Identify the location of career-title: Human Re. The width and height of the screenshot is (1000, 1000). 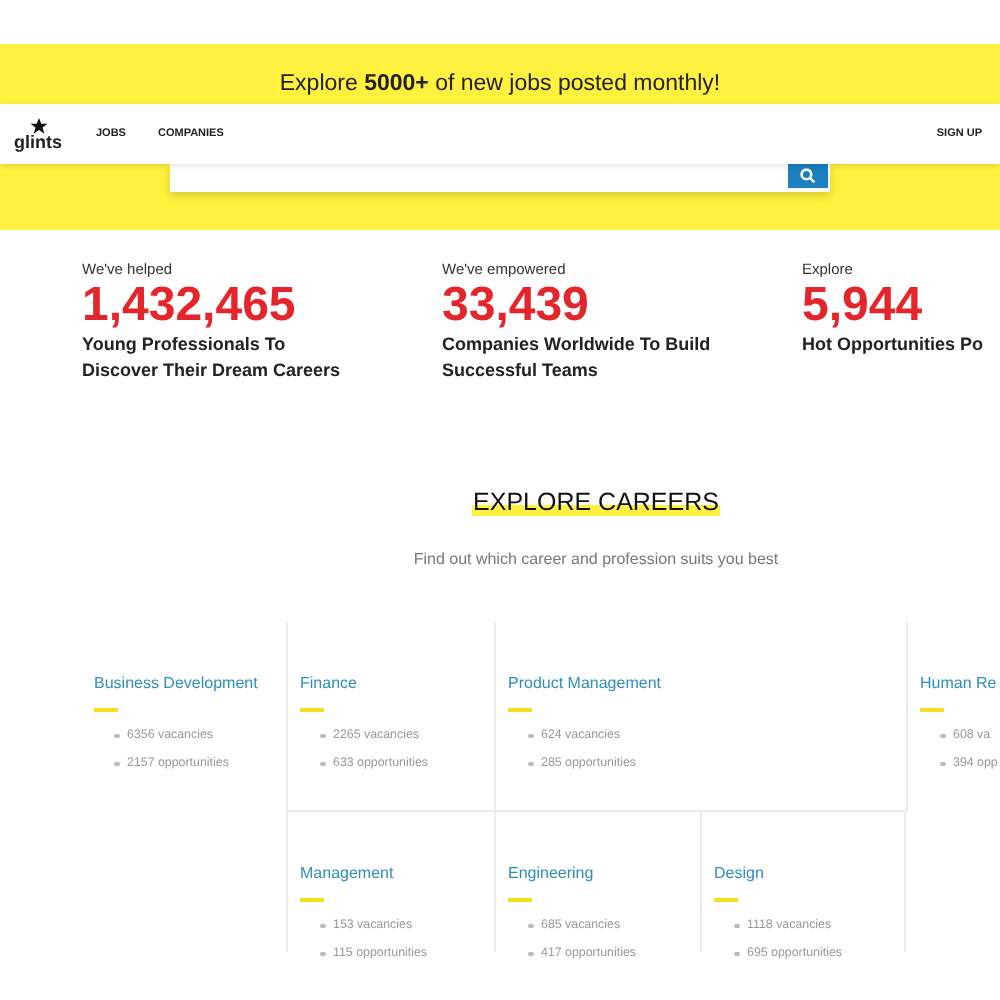
(958, 684).